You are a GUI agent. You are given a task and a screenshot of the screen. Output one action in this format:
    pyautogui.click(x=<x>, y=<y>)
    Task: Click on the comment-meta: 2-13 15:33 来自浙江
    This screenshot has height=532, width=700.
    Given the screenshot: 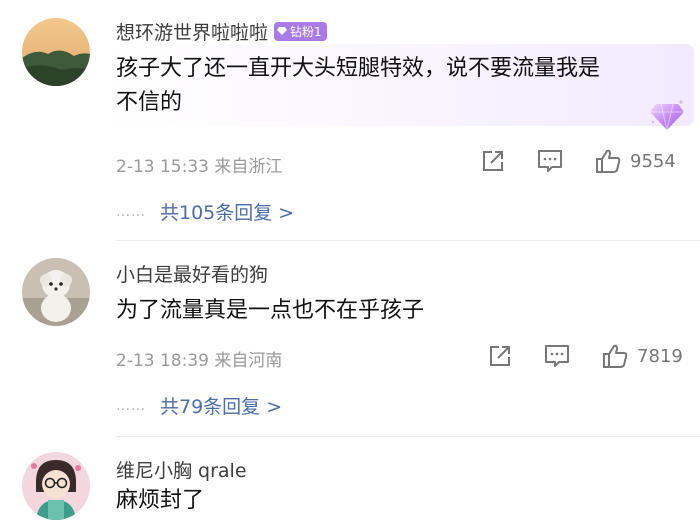 What is the action you would take?
    pyautogui.click(x=199, y=167)
    